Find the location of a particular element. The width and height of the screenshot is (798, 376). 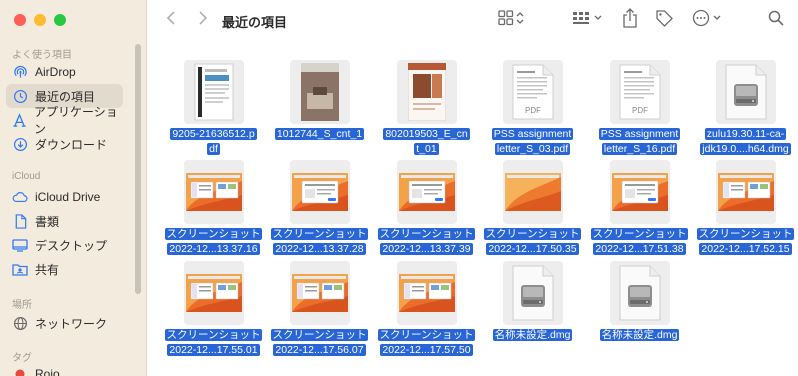

file-name-label: スクリーンショット 2022-12...17.57.50 is located at coordinates (426, 343).